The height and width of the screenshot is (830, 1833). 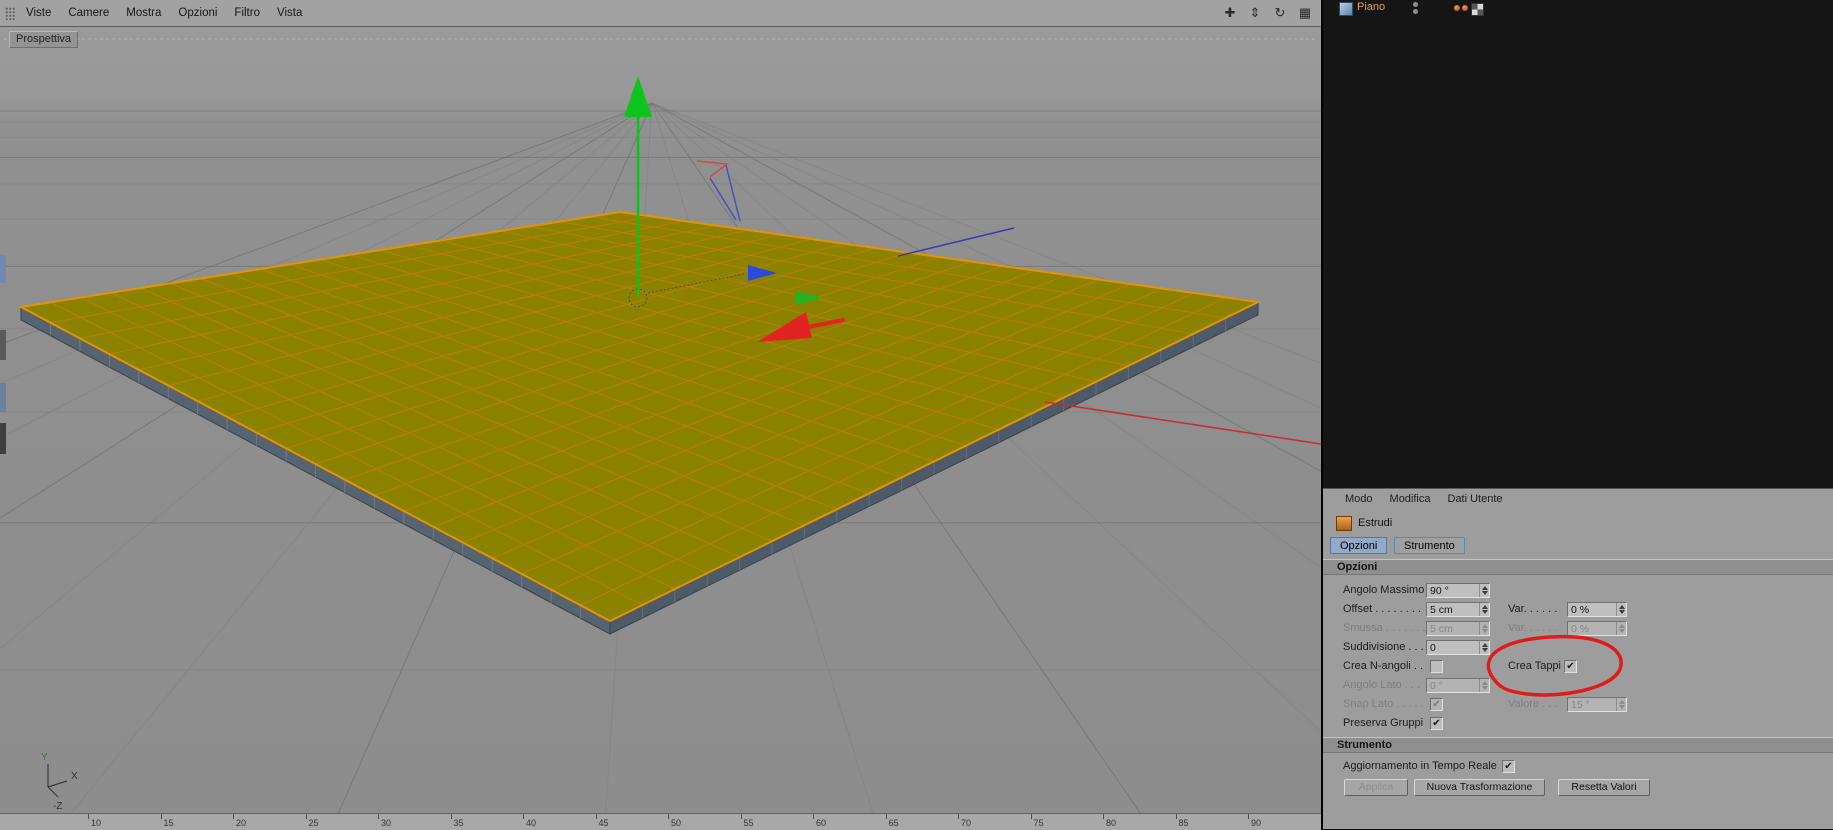 What do you see at coordinates (10, 13) in the screenshot?
I see `drag-handle-icon` at bounding box center [10, 13].